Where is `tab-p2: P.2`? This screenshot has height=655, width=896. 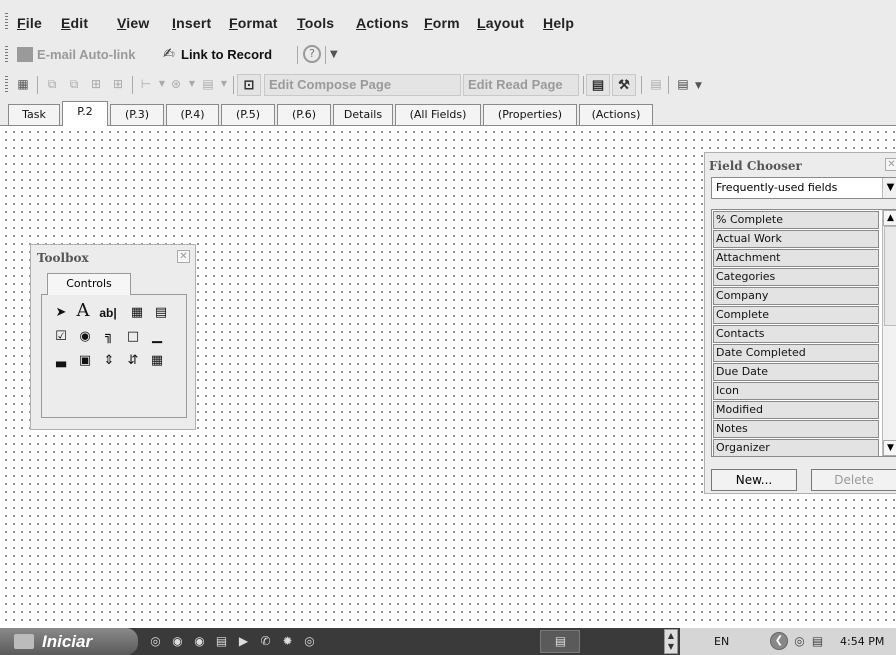 tab-p2: P.2 is located at coordinates (85, 113).